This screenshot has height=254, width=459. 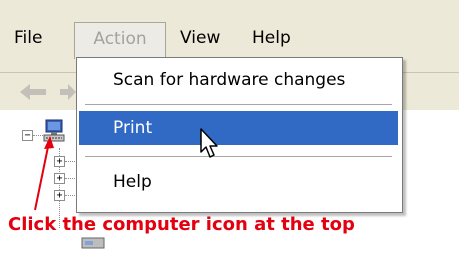 I want to click on menu-item-print: Print, so click(x=238, y=128).